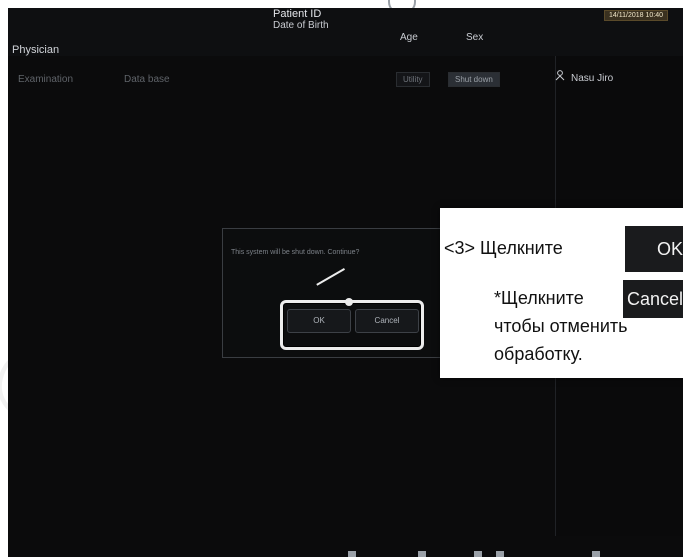 This screenshot has height=557, width=683. What do you see at coordinates (475, 37) in the screenshot?
I see `sex-label: Sex` at bounding box center [475, 37].